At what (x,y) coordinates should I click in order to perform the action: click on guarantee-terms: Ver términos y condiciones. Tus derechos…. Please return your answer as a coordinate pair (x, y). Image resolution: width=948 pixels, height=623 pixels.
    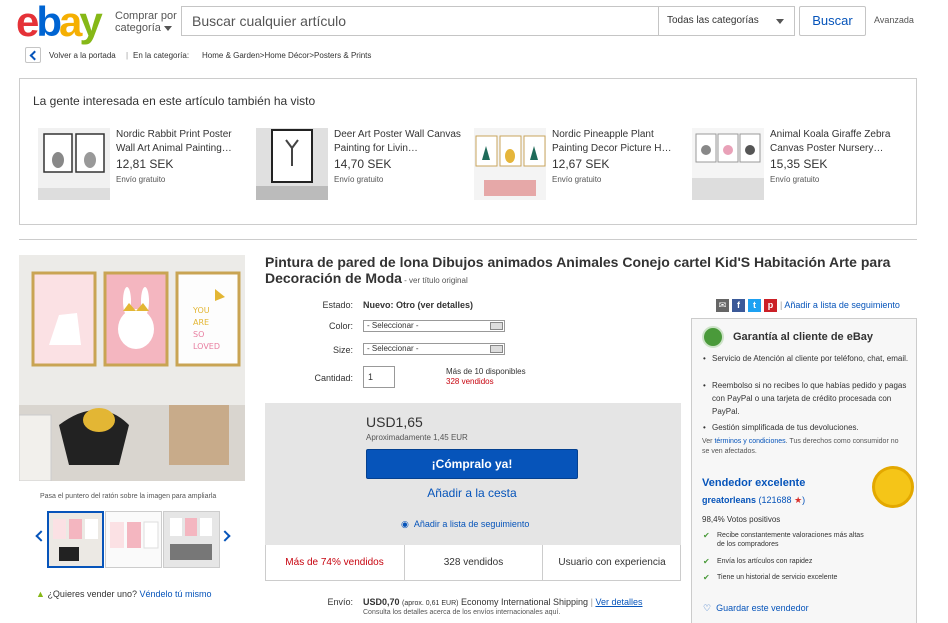
    Looking at the image, I should click on (802, 447).